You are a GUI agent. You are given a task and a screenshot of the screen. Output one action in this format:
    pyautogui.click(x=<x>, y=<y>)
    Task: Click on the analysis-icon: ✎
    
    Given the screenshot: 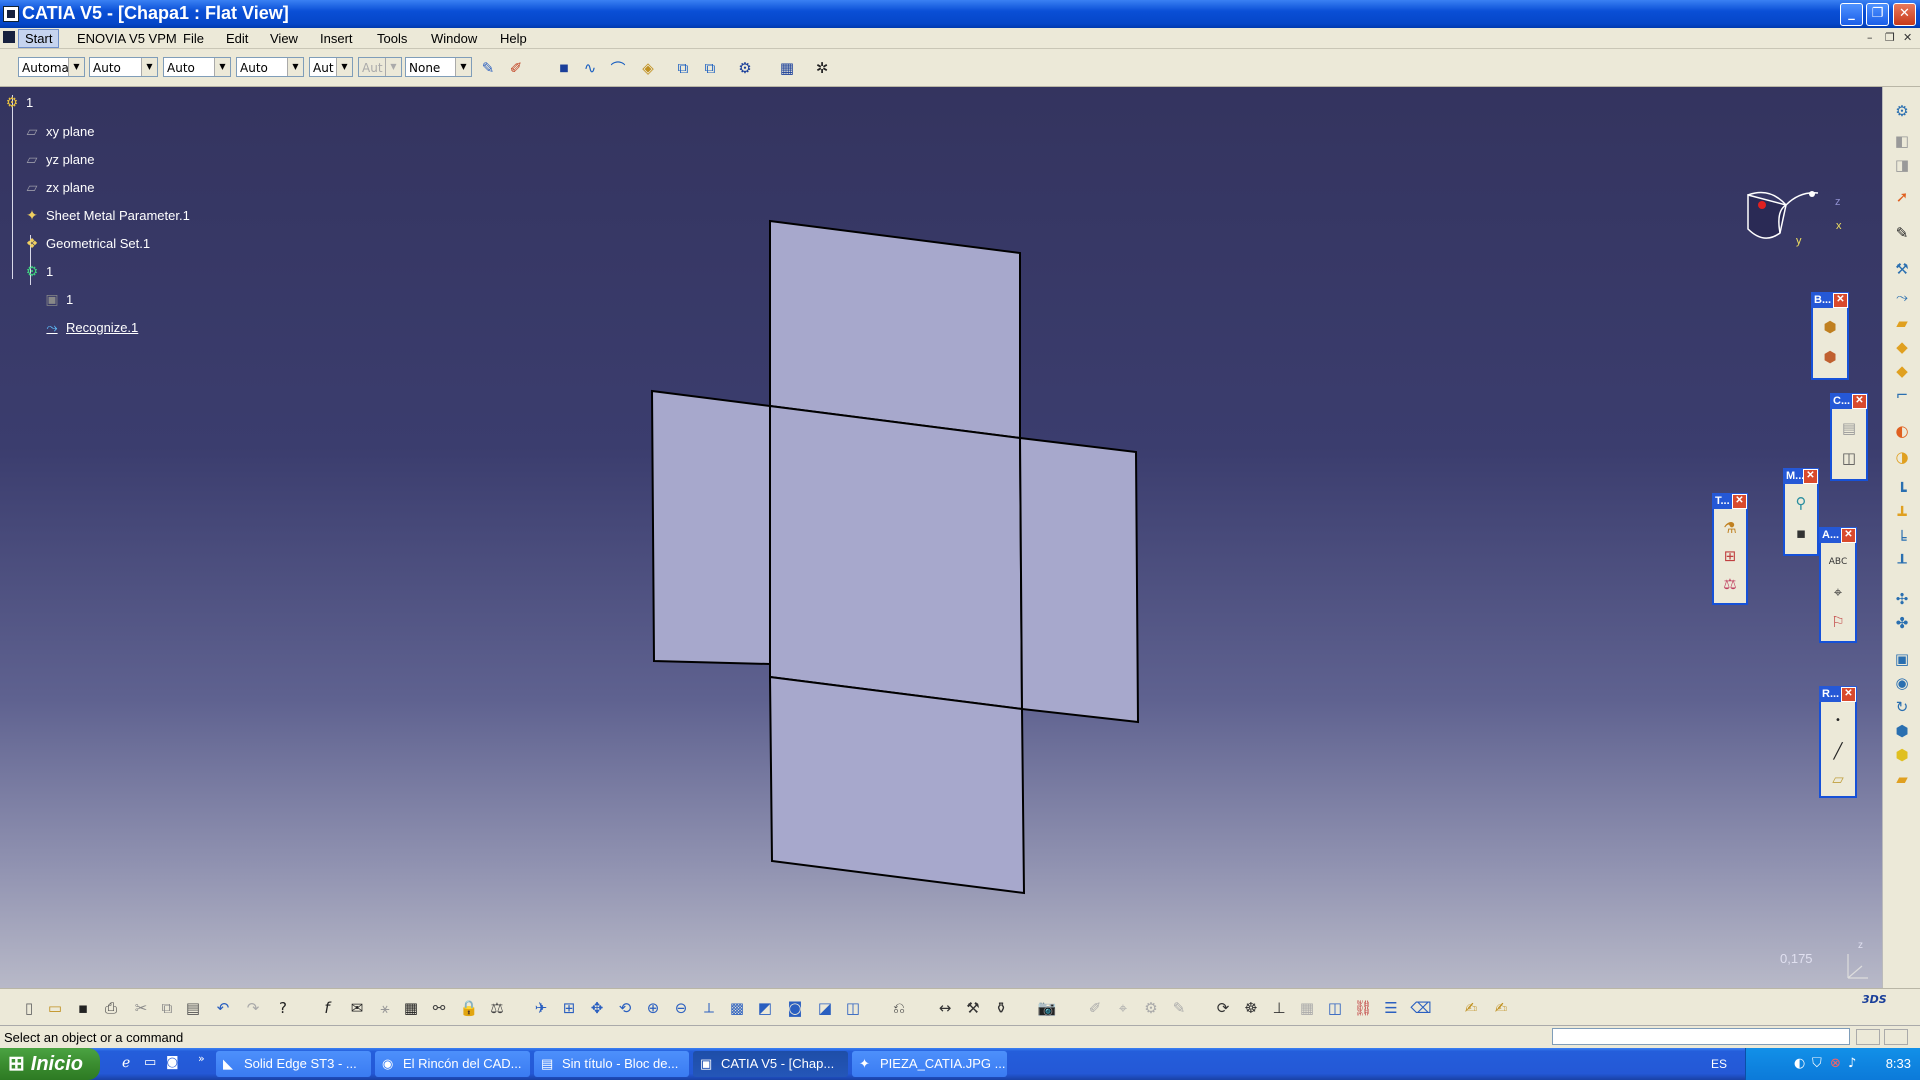 What is the action you would take?
    pyautogui.click(x=1179, y=1008)
    